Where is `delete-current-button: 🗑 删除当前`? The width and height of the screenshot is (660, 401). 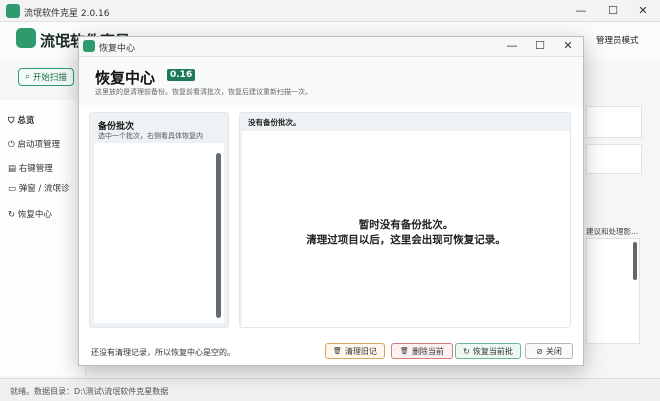 delete-current-button: 🗑 删除当前 is located at coordinates (422, 351).